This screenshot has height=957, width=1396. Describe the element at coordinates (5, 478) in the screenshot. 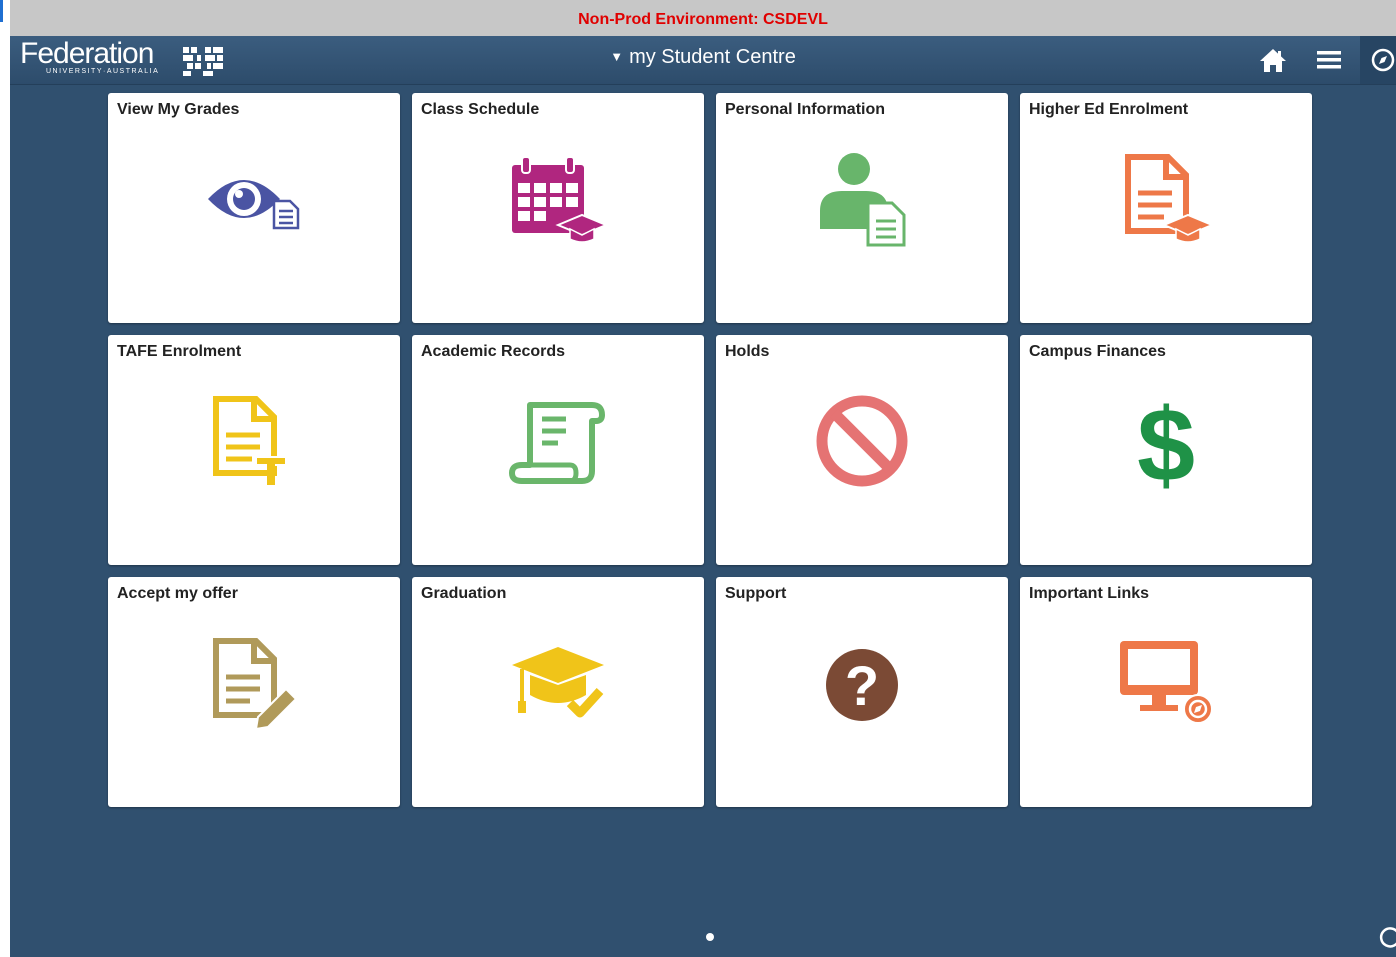

I see `window-left-edge` at that location.